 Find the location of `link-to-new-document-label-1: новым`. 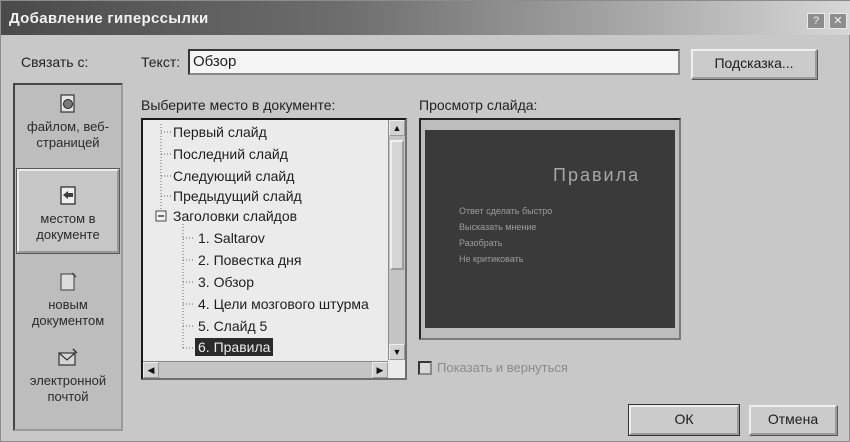

link-to-new-document-label-1: новым is located at coordinates (68, 304).